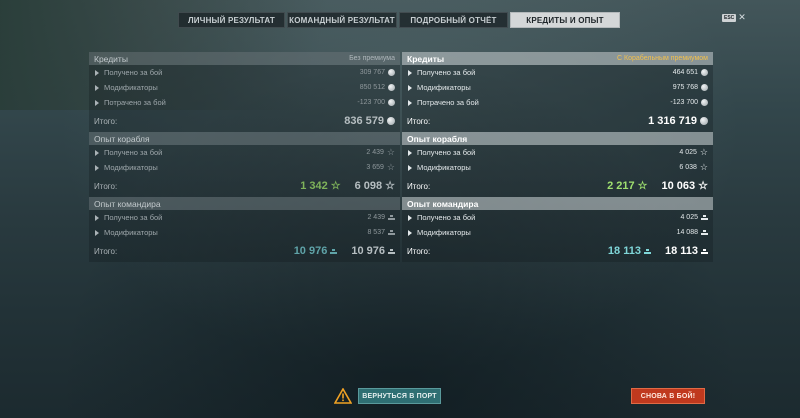 Image resolution: width=800 pixels, height=418 pixels. I want to click on credits-total: Итого: 1 316 719, so click(557, 121).